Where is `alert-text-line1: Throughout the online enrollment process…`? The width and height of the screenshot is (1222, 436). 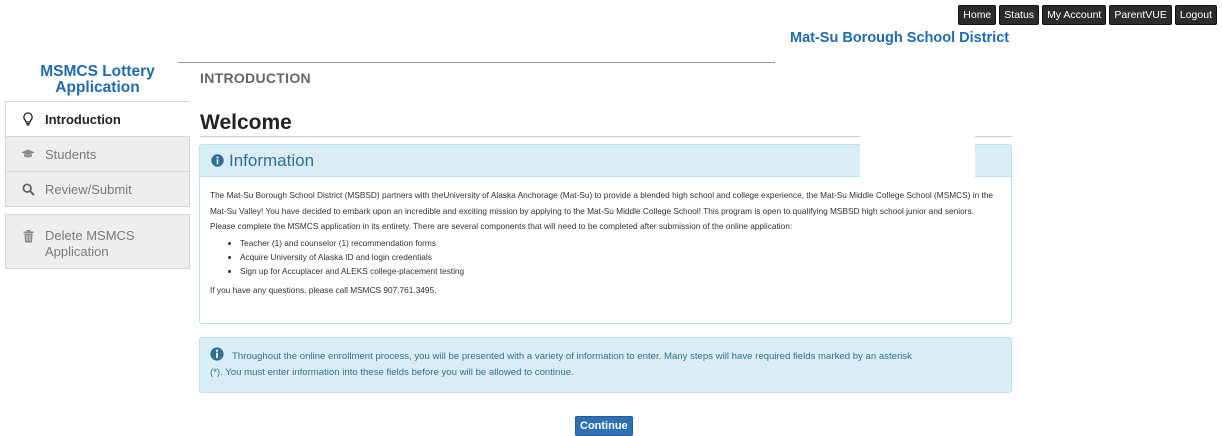 alert-text-line1: Throughout the online enrollment process… is located at coordinates (572, 356).